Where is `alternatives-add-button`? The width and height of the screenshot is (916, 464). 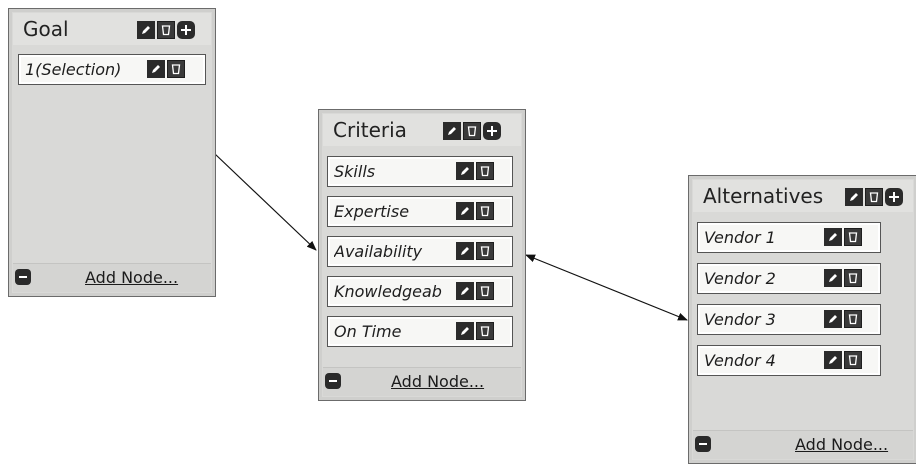
alternatives-add-button is located at coordinates (894, 197).